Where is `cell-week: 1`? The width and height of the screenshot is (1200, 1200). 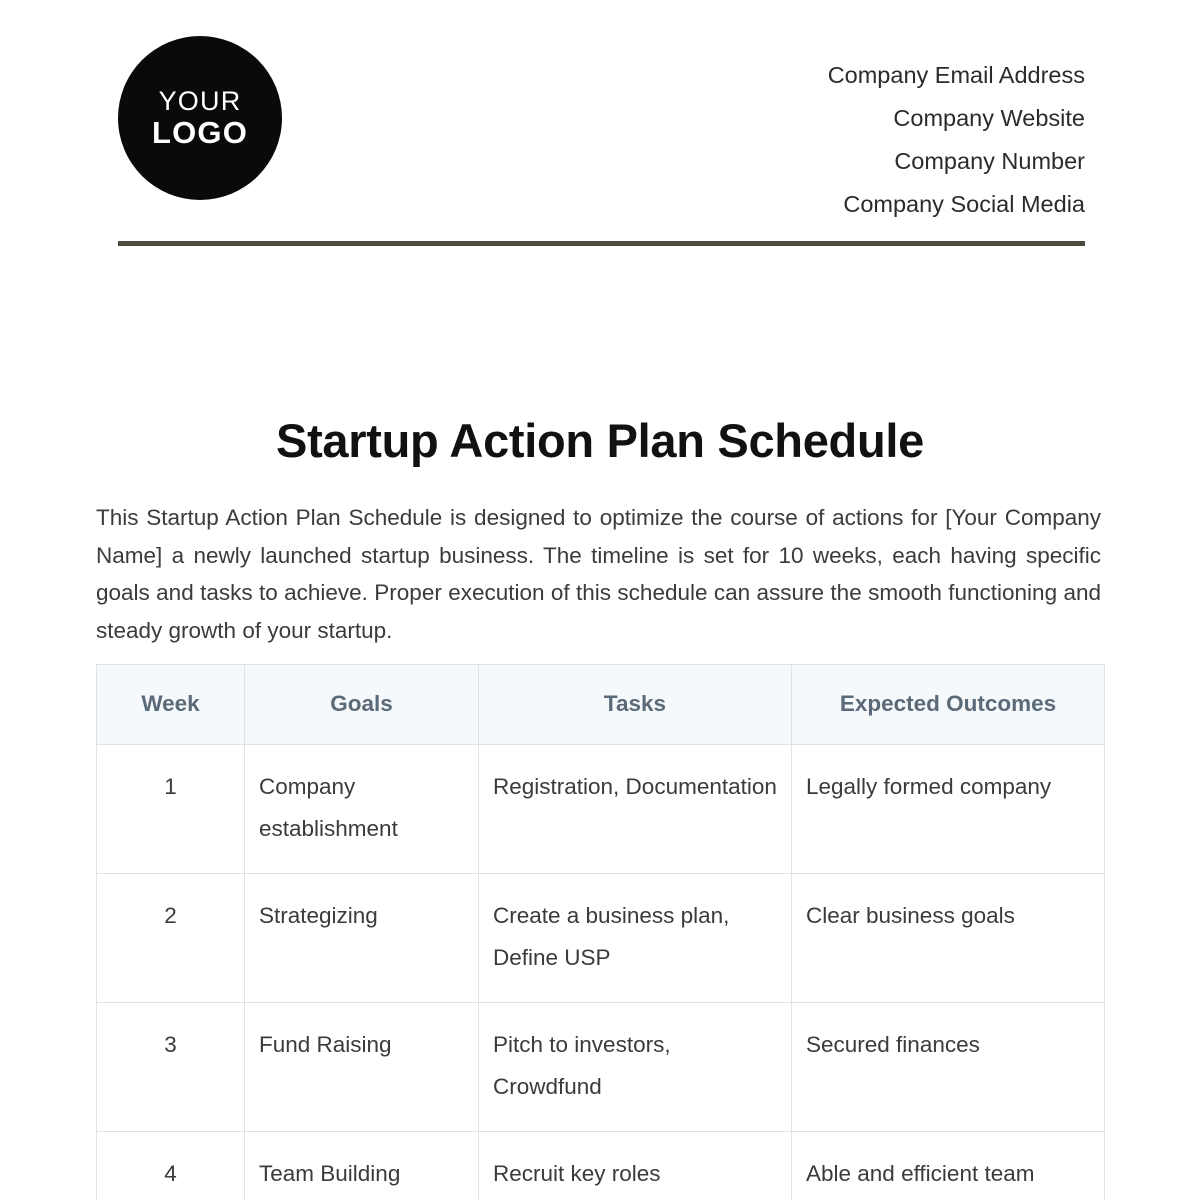 cell-week: 1 is located at coordinates (170, 809).